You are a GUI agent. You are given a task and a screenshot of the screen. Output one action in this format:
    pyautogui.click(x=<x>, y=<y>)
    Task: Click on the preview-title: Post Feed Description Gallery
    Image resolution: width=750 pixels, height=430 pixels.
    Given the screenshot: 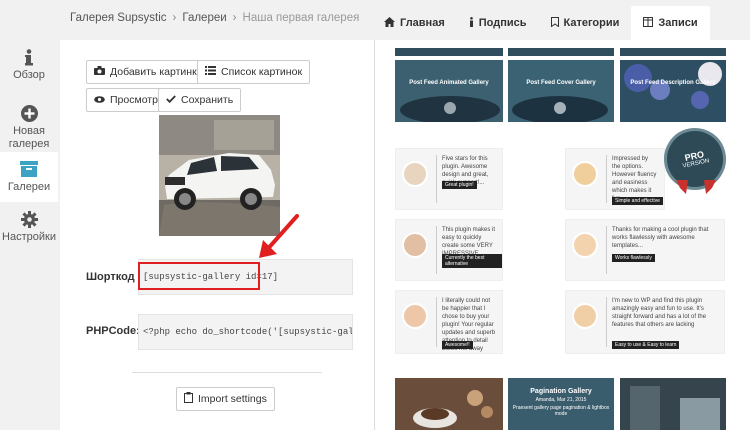 What is the action you would take?
    pyautogui.click(x=673, y=83)
    